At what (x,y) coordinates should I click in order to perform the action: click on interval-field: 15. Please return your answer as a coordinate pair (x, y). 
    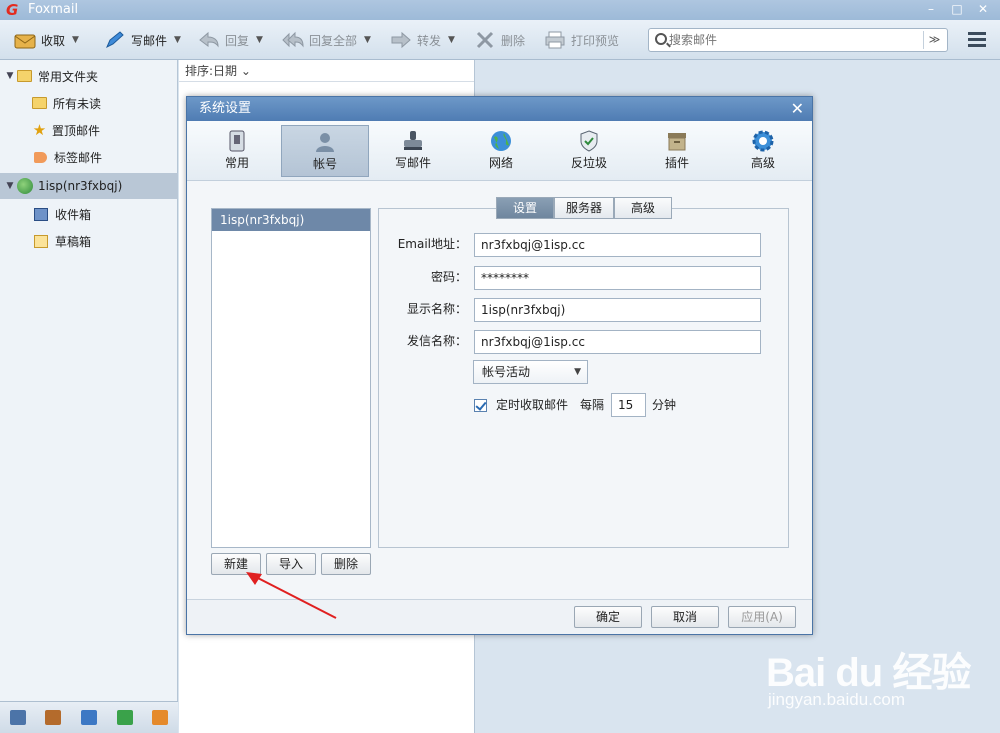
    Looking at the image, I should click on (628, 405).